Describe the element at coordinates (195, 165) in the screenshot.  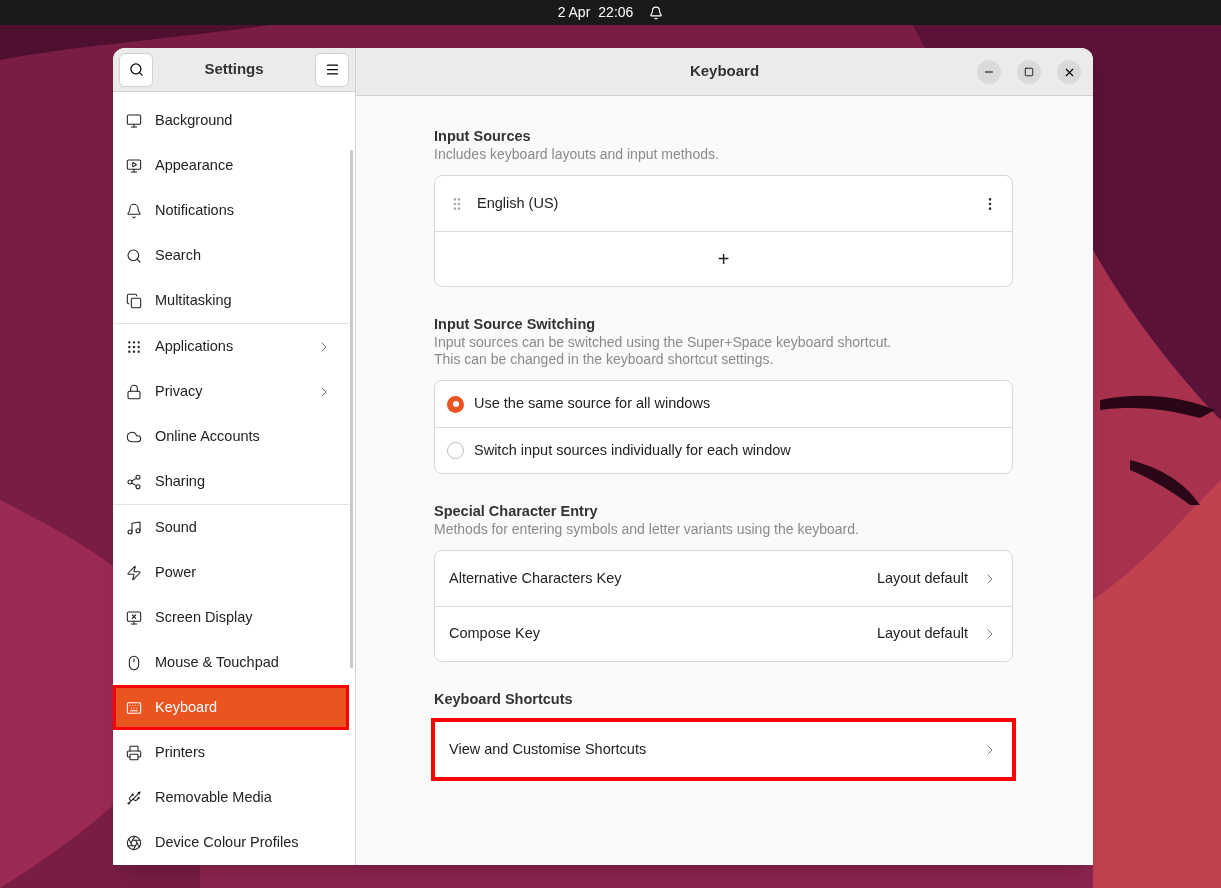
I see `sidebar-item-label: Appearance` at that location.